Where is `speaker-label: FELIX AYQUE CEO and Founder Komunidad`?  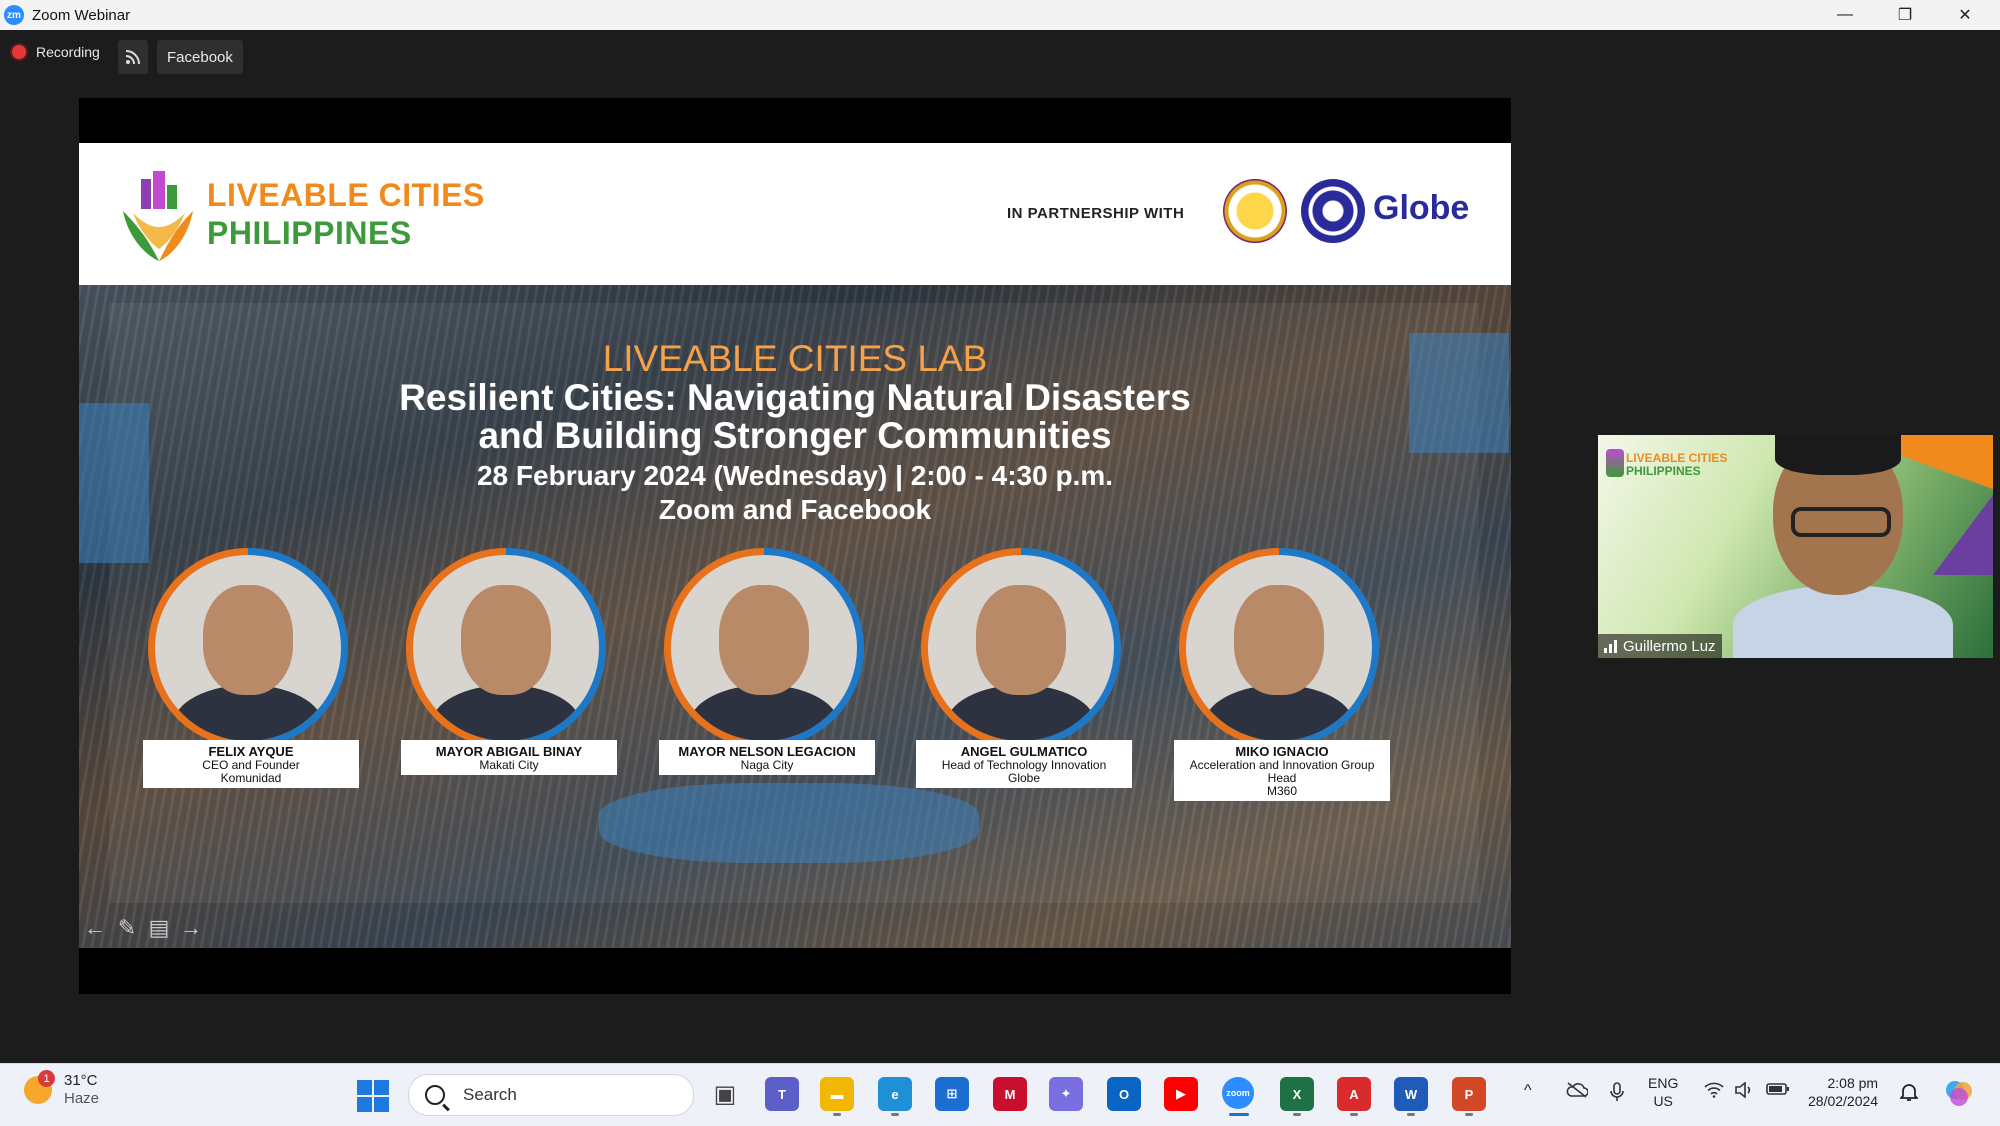 speaker-label: FELIX AYQUE CEO and Founder Komunidad is located at coordinates (251, 764).